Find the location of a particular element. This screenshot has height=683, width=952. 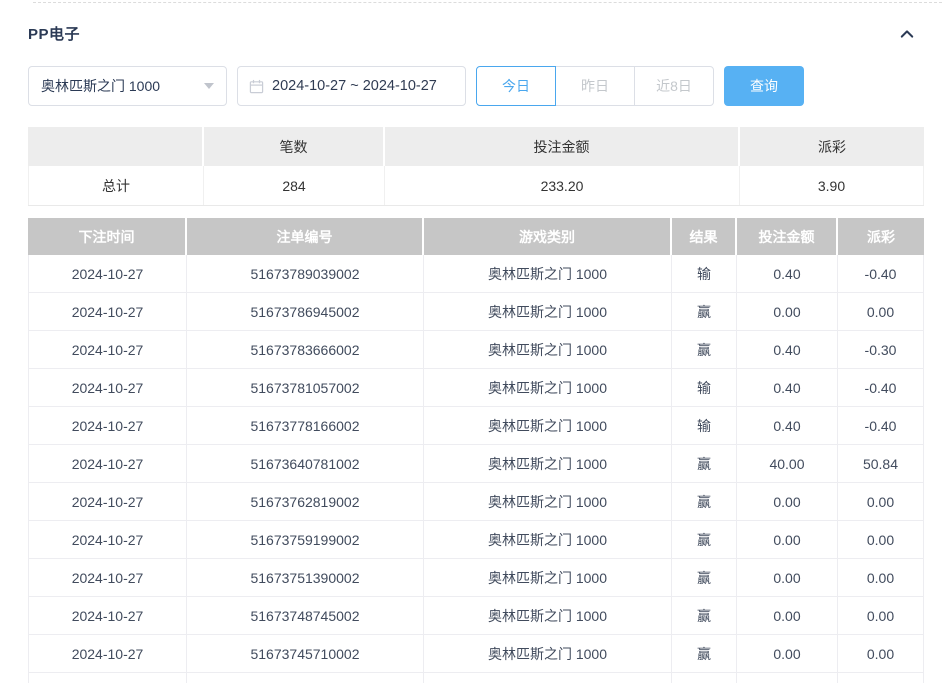

collapse-button is located at coordinates (907, 34).